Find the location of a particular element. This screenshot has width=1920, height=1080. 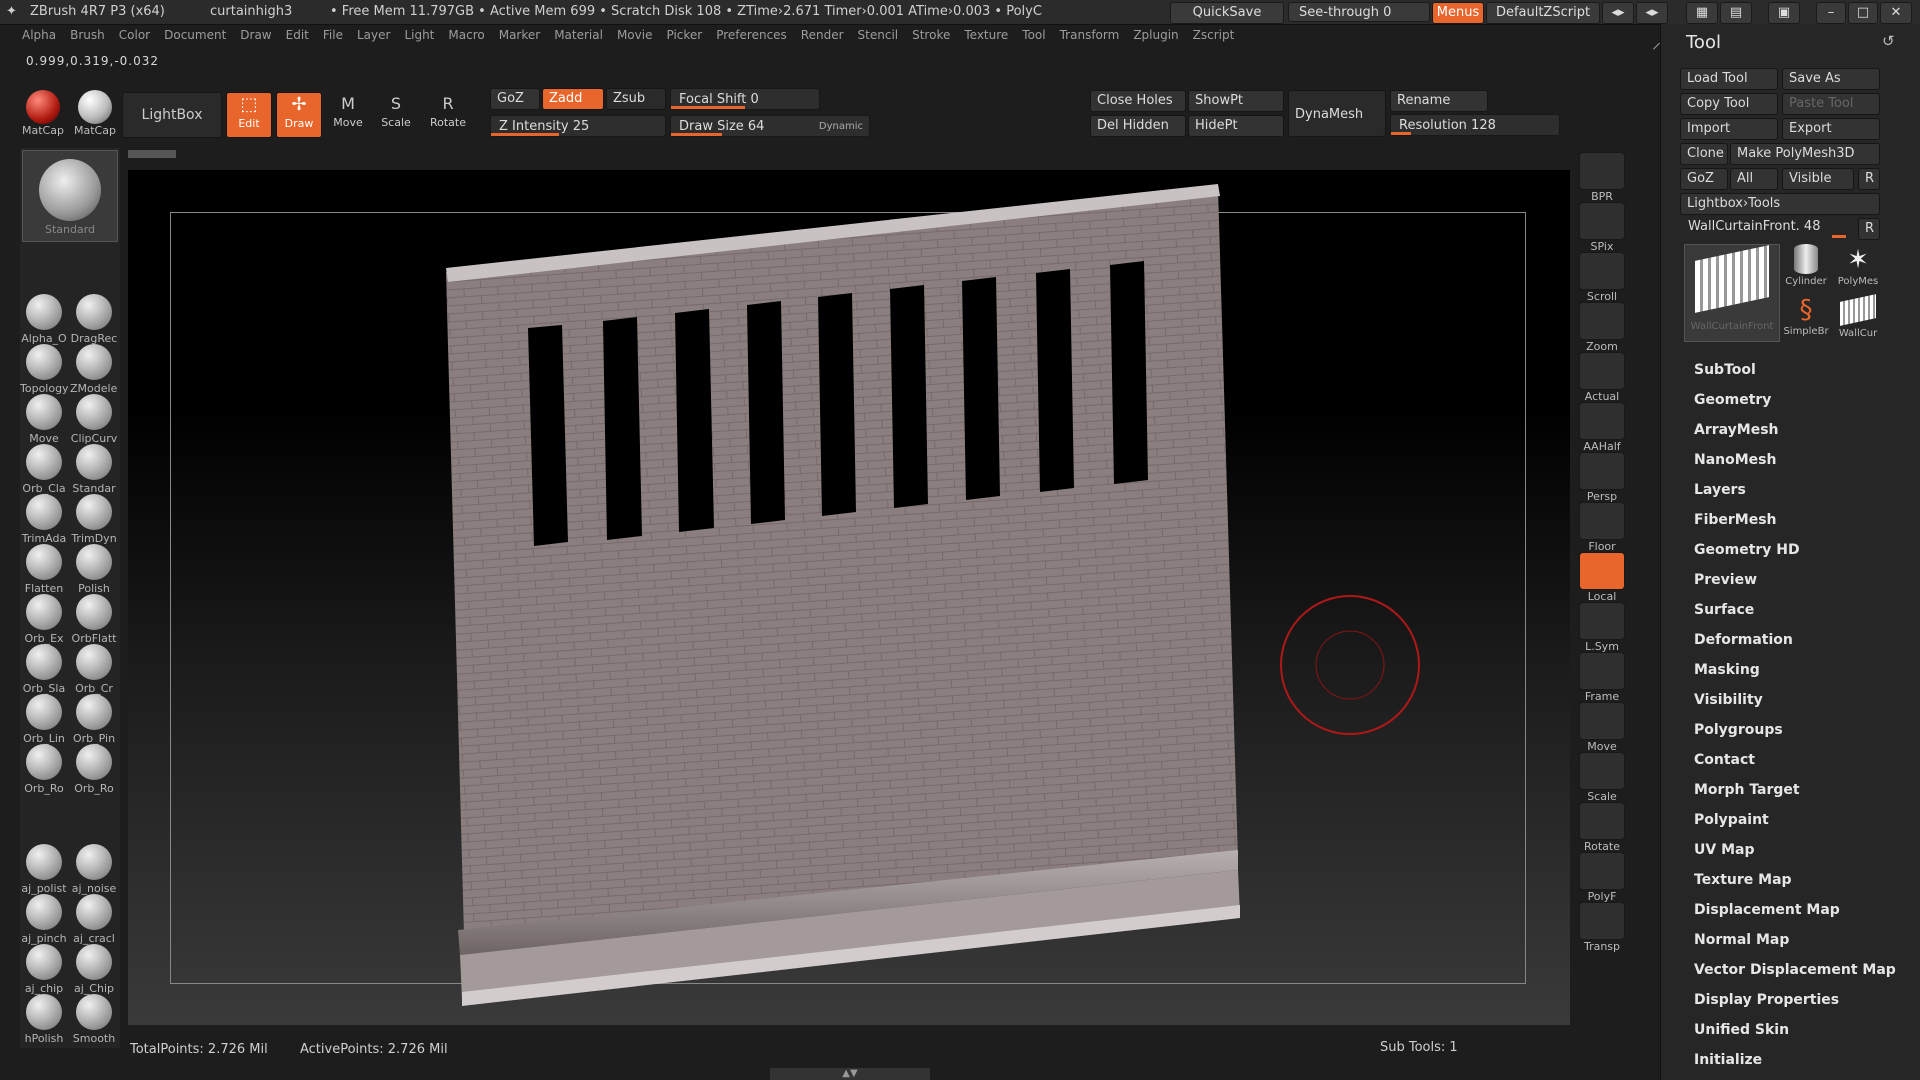

save-as-button: Save As is located at coordinates (1831, 79).